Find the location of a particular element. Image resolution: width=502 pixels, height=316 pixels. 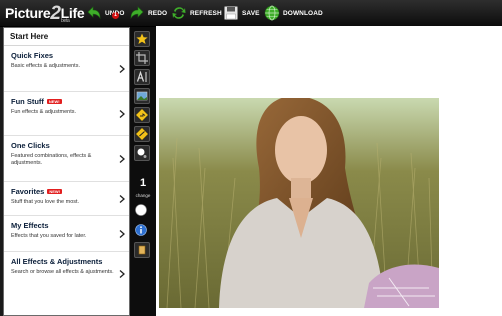

text-icon is located at coordinates (141, 76).